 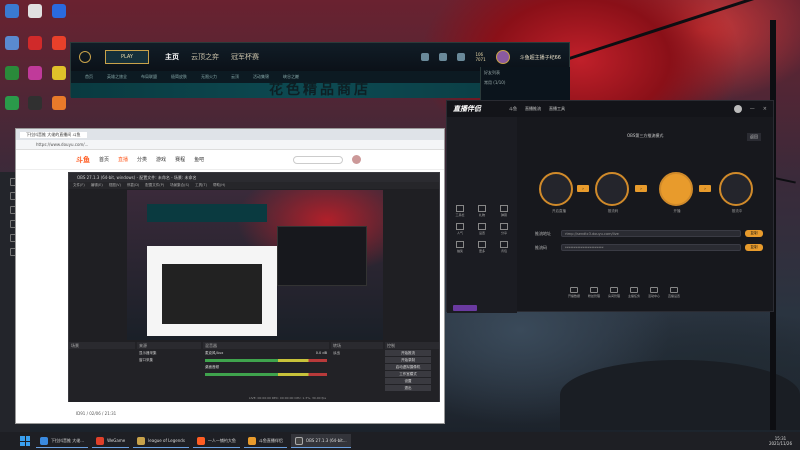 I want to click on lol-subnav-item: 首页, so click(x=89, y=77).